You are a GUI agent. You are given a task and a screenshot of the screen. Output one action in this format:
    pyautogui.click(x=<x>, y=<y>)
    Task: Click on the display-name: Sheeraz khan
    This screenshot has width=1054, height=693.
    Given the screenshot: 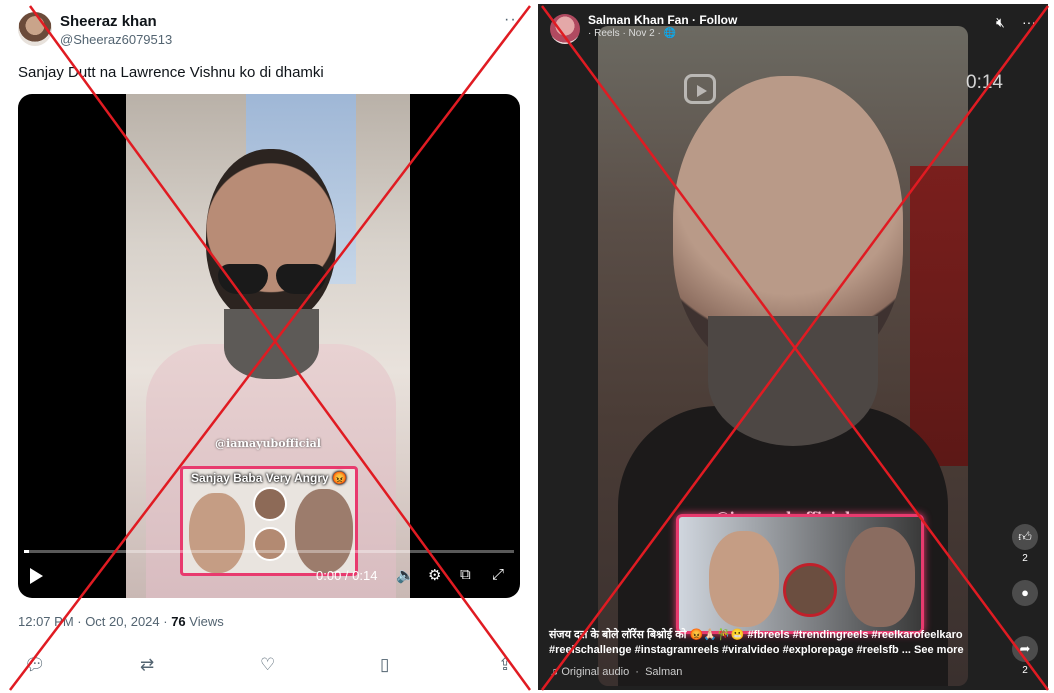 What is the action you would take?
    pyautogui.click(x=108, y=21)
    